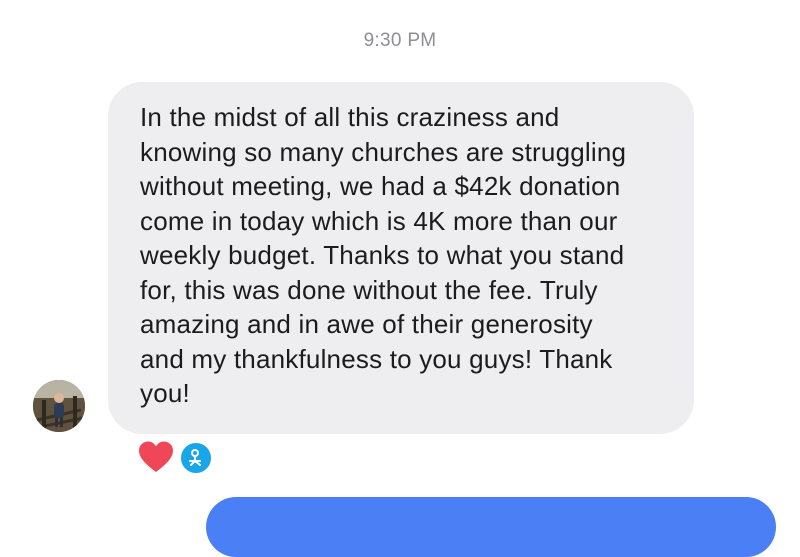 Image resolution: width=800 pixels, height=557 pixels. Describe the element at coordinates (196, 458) in the screenshot. I see `reactor-avatar-icon` at that location.